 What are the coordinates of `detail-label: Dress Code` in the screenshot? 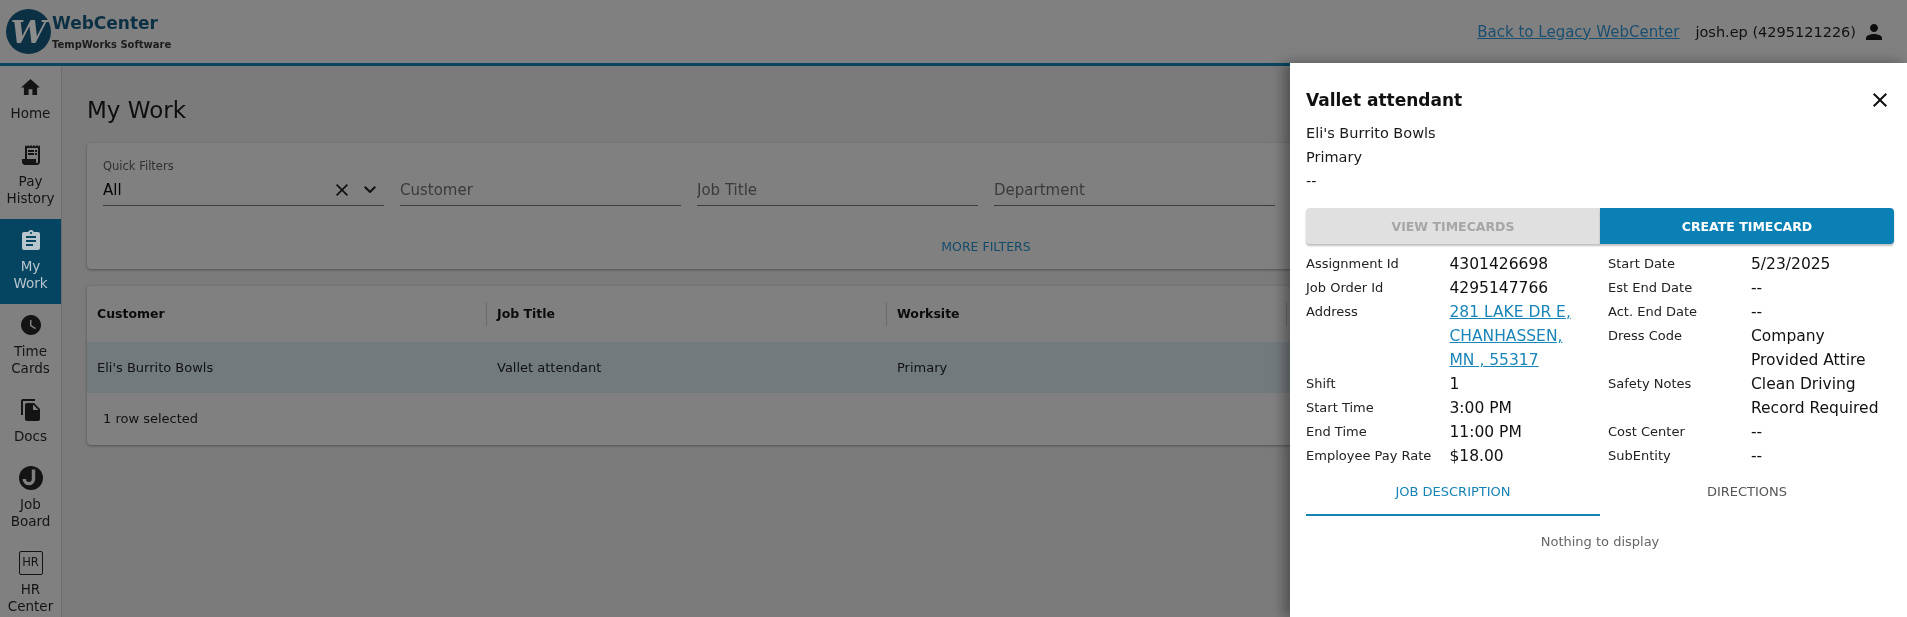 It's located at (1646, 336).